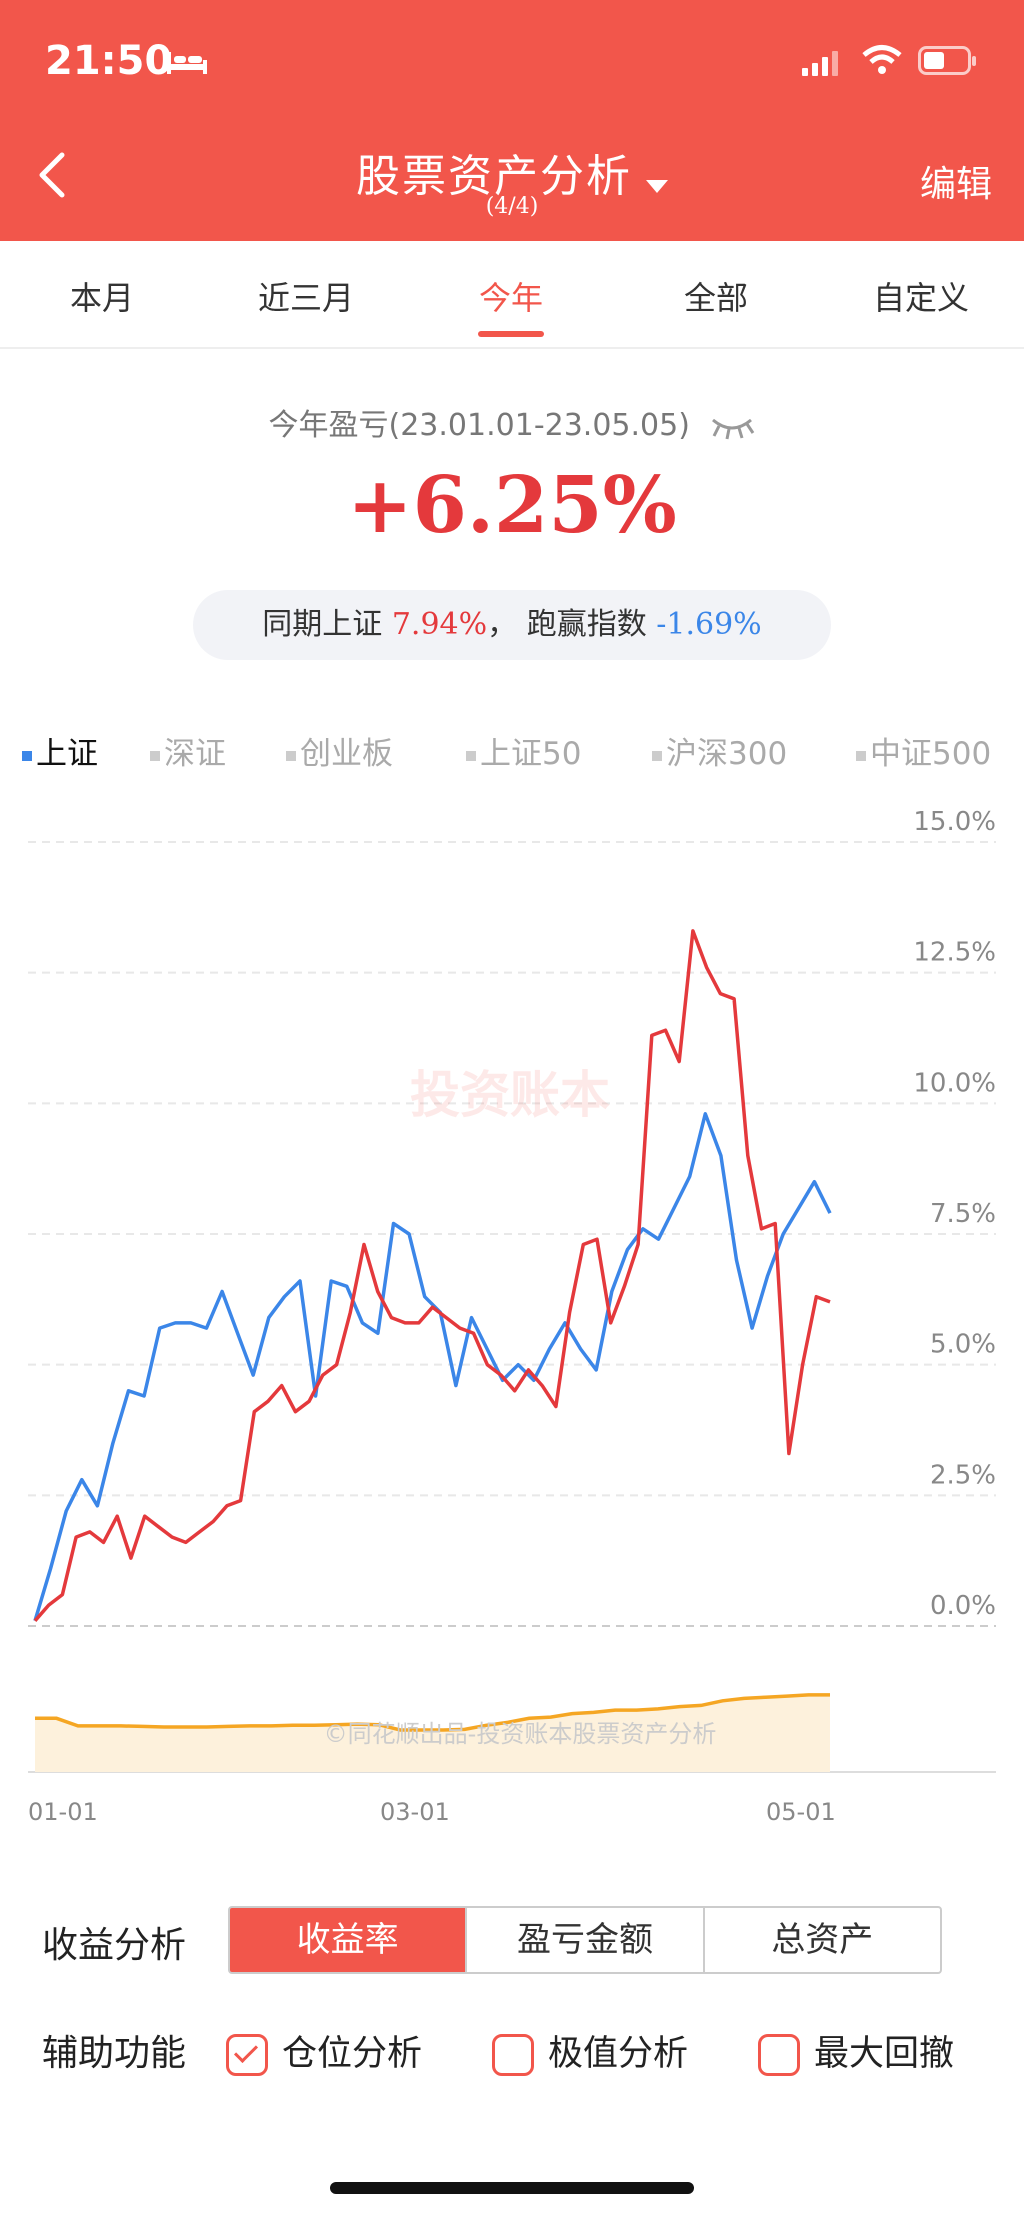 This screenshot has height=2218, width=1024. What do you see at coordinates (349, 1940) in the screenshot?
I see `segment-return-rate: 收益率` at bounding box center [349, 1940].